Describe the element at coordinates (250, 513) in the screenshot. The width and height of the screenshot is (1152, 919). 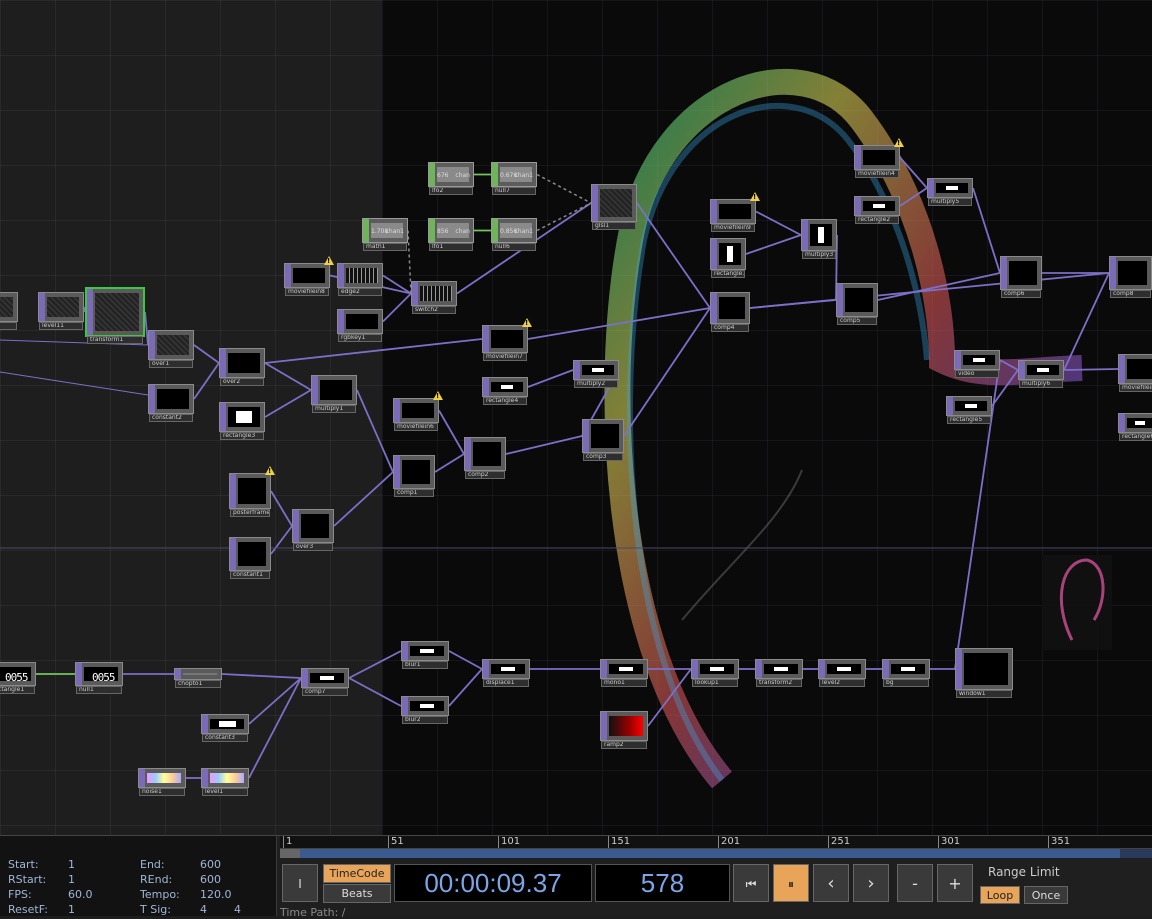
I see `operator-label: posterframe` at that location.